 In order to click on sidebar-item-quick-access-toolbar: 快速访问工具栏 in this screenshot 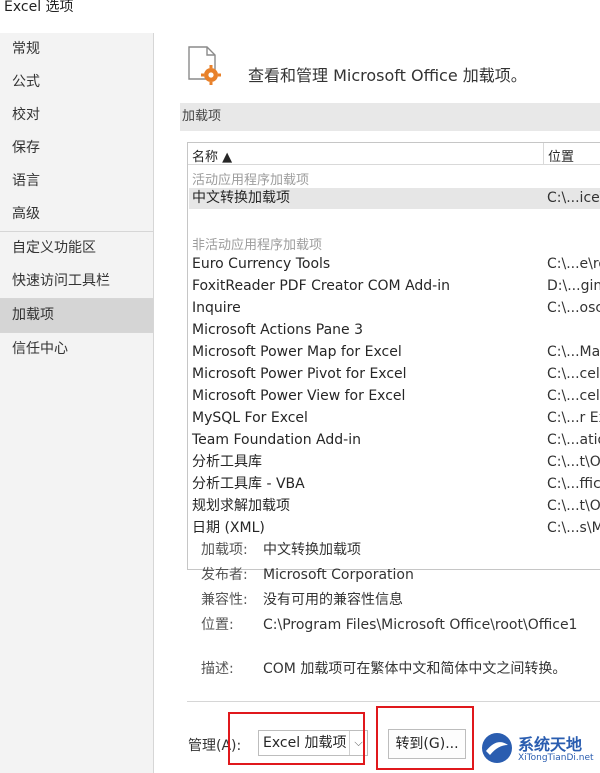, I will do `click(76, 281)`.